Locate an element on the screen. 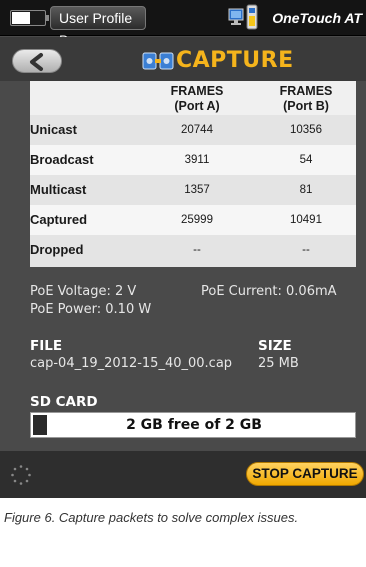 The height and width of the screenshot is (567, 366). sd-card-usage-bar: 2 GB free of 2 GB is located at coordinates (193, 425).